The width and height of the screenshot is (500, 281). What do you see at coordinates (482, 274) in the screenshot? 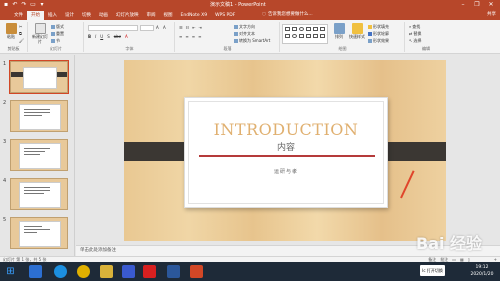
I see `clock-date: 2020/1/20` at bounding box center [482, 274].